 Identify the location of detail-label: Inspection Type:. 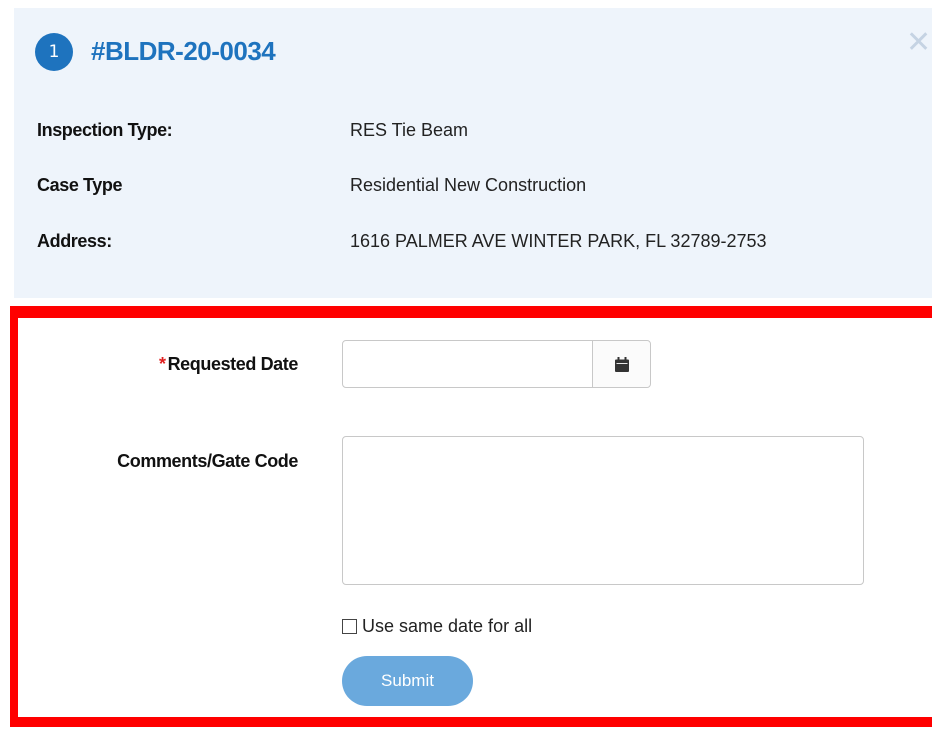
(105, 130).